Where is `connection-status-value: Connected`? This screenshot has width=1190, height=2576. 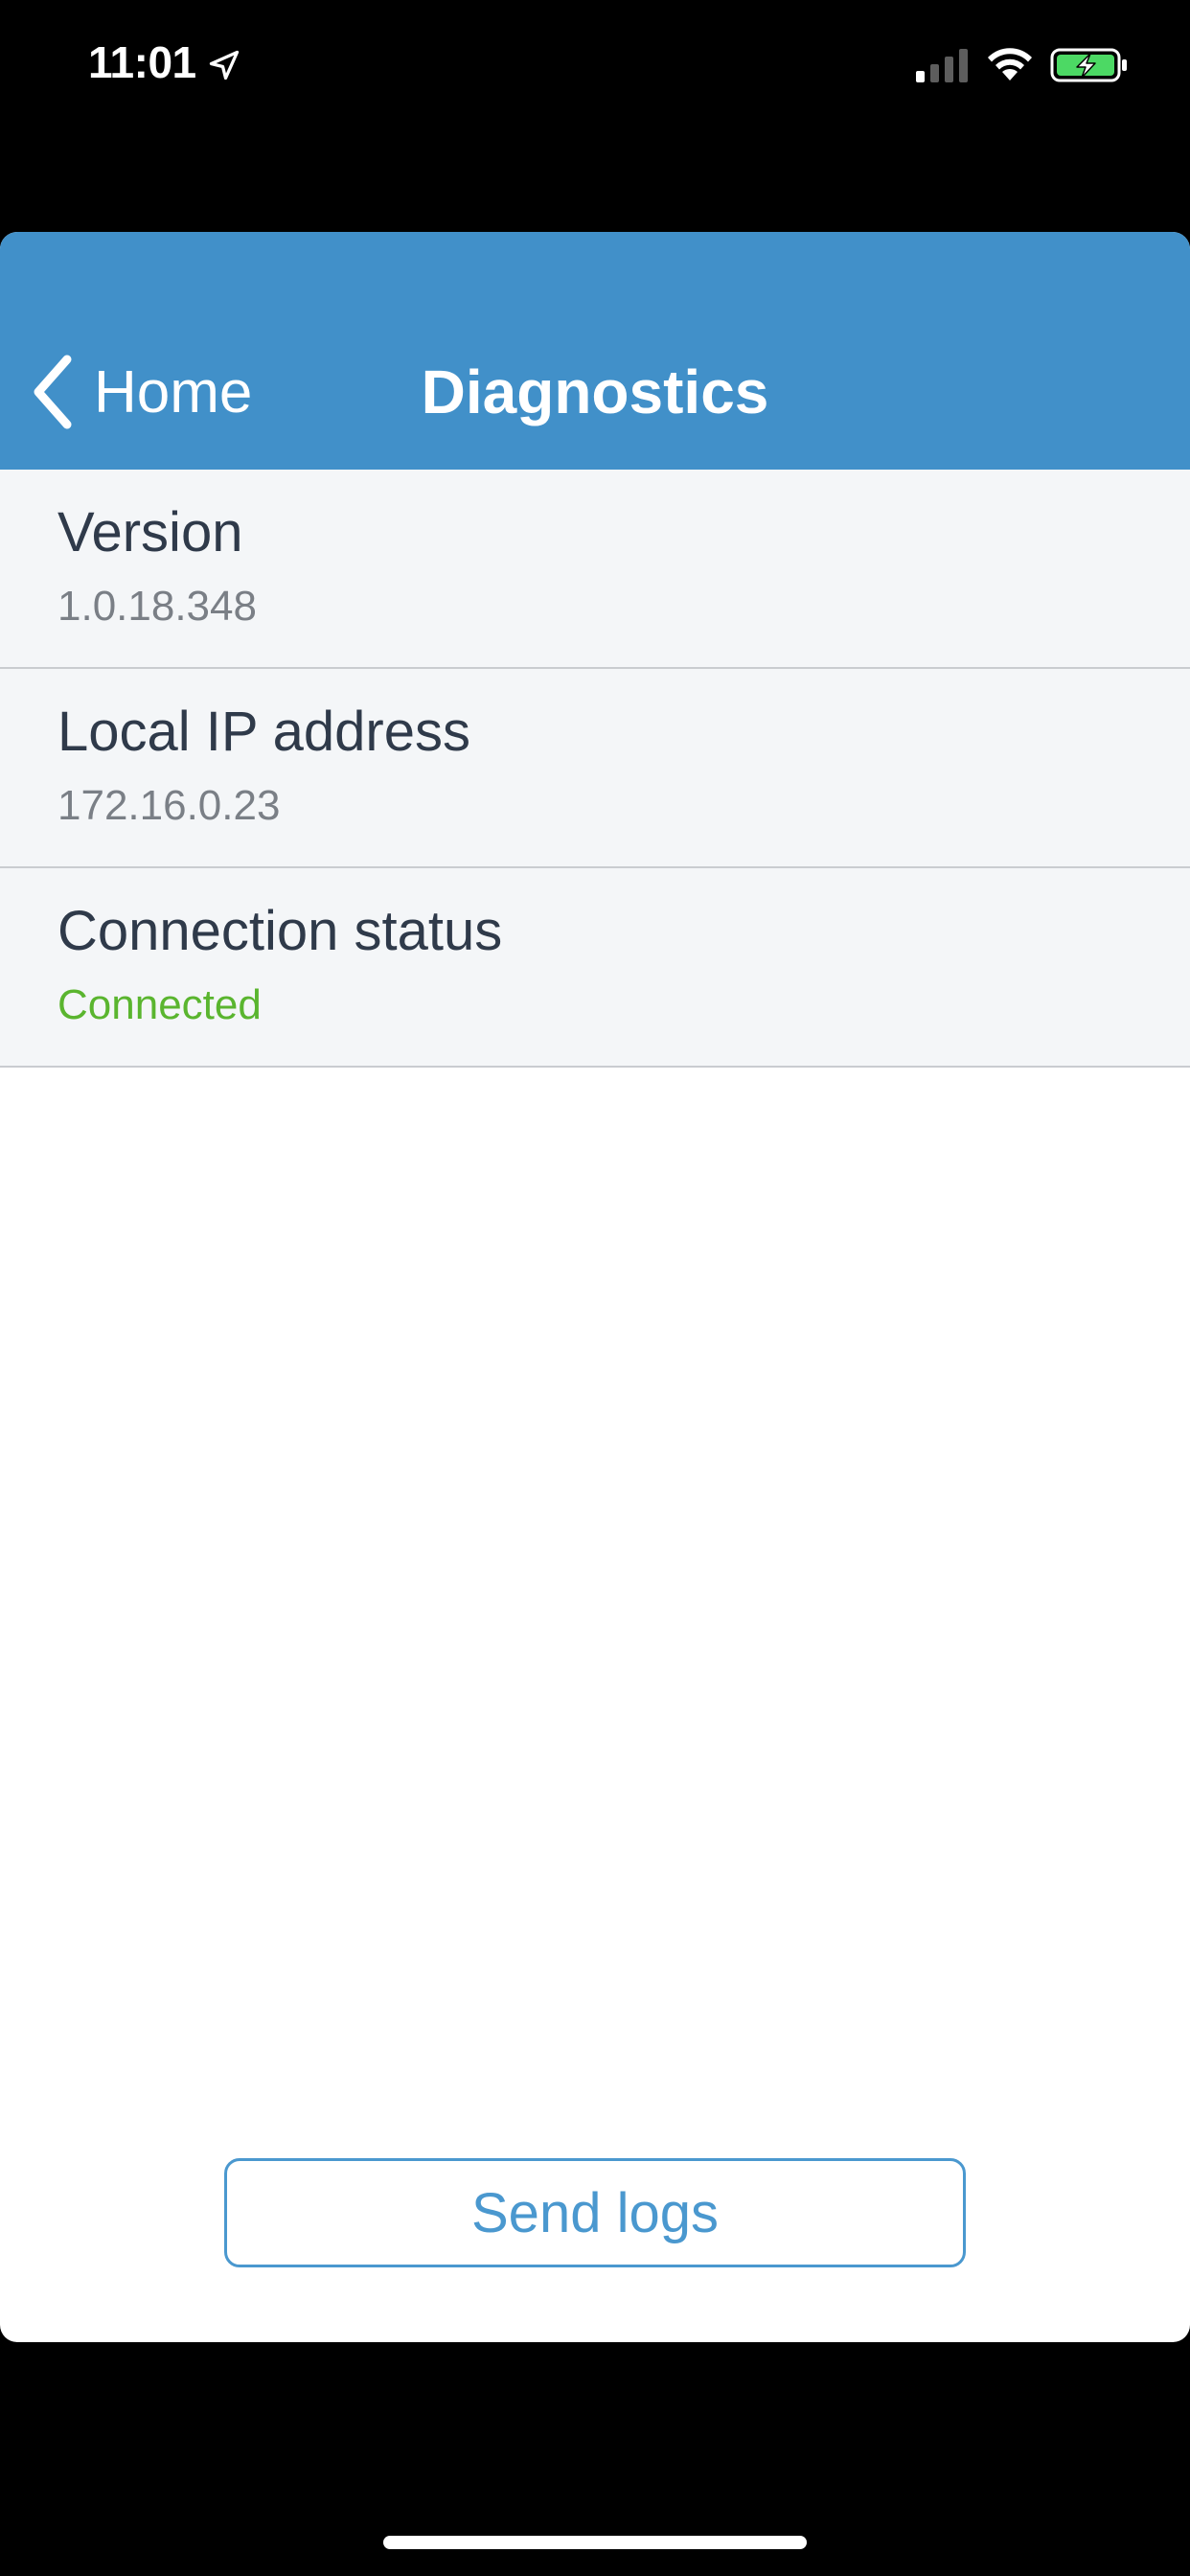 connection-status-value: Connected is located at coordinates (159, 1004).